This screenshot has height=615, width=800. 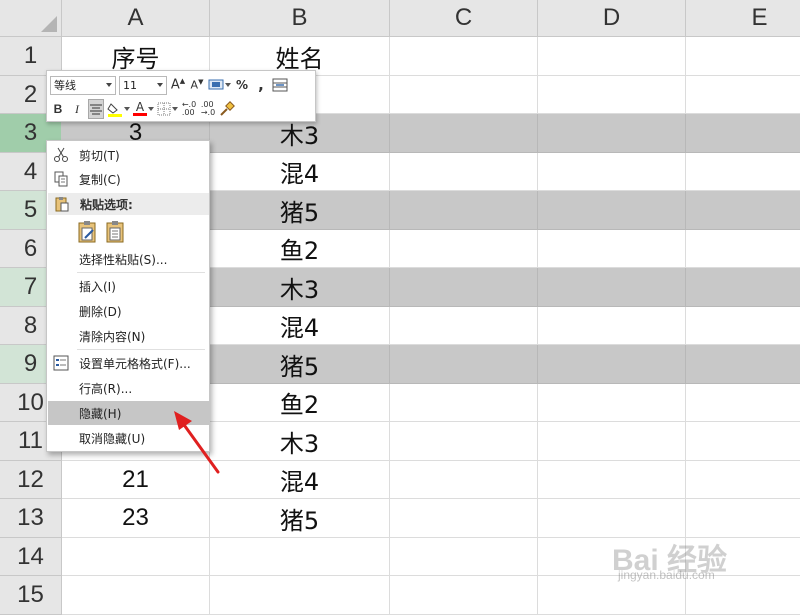 I want to click on annotation-arrow-icon, so click(x=197, y=442).